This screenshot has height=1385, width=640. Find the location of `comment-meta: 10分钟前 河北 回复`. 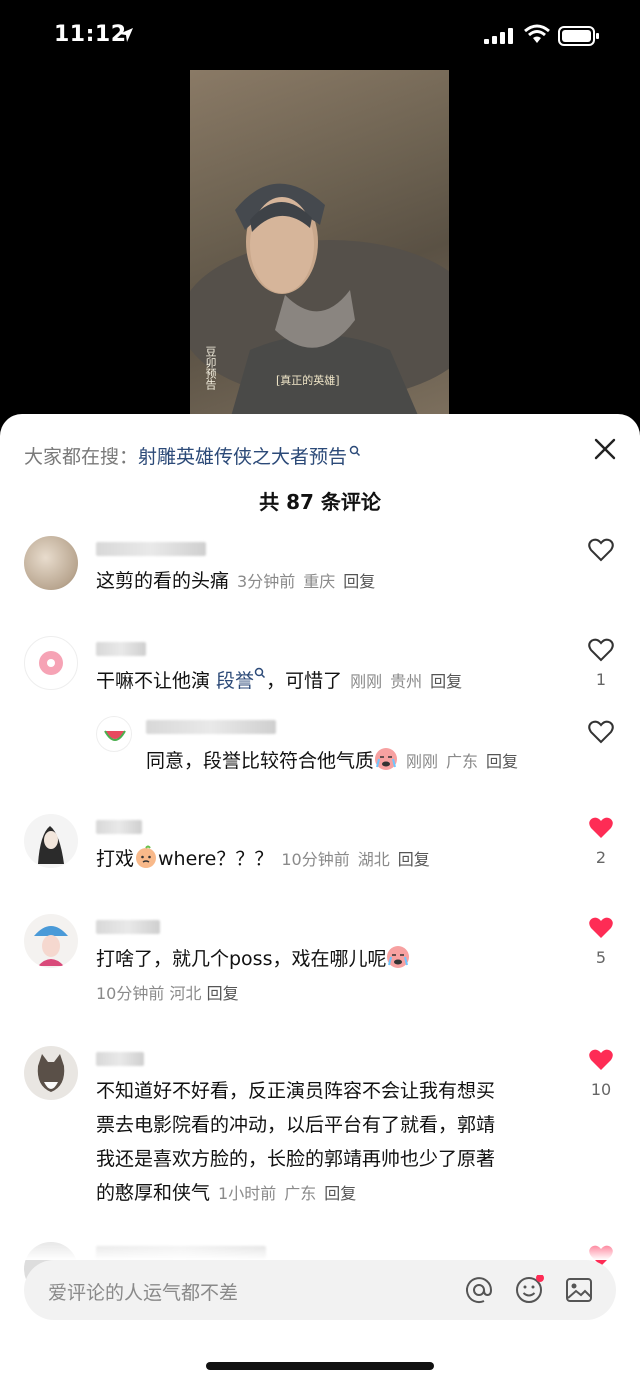

comment-meta: 10分钟前 河北 回复 is located at coordinates (167, 992).